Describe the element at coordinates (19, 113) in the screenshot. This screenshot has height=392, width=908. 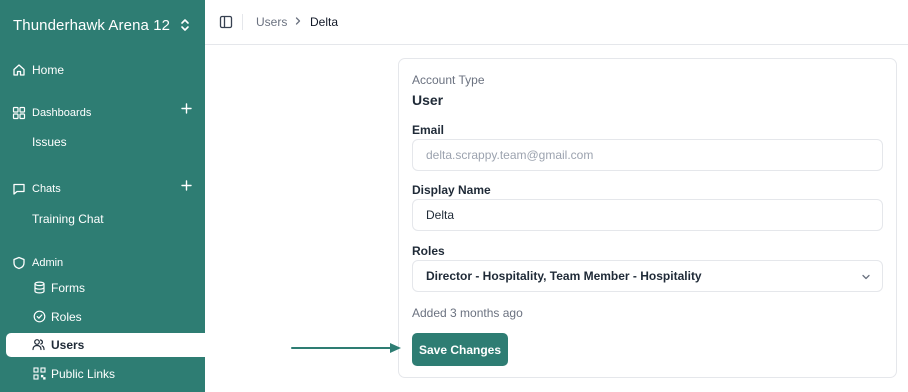
I see `grid-icon` at that location.